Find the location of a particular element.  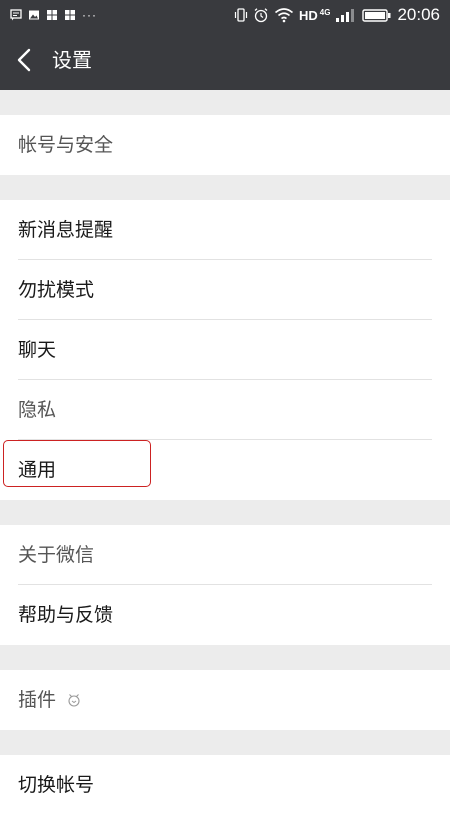

settings-item-switch-account: 切换帐号 is located at coordinates (225, 785).